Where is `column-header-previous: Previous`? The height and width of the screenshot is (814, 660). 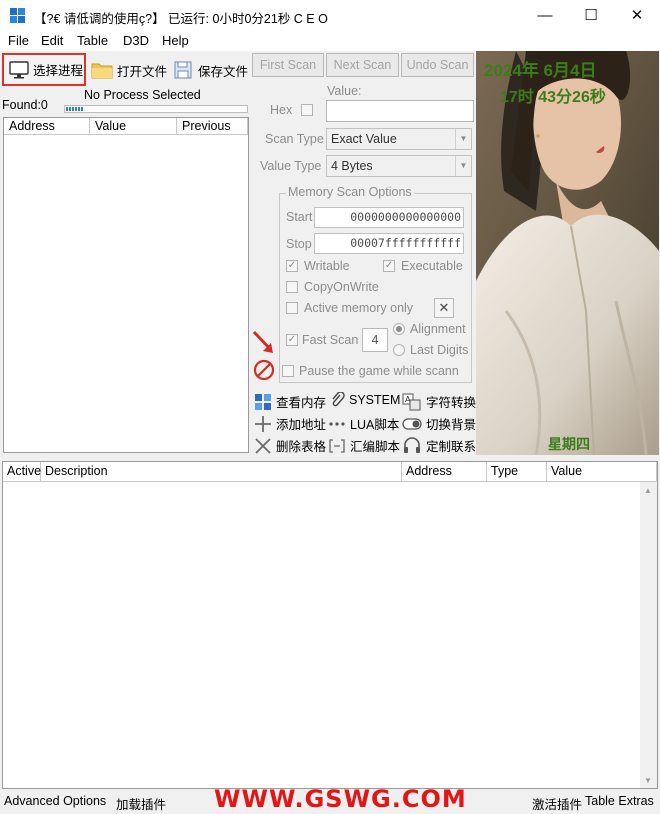 column-header-previous: Previous is located at coordinates (212, 126).